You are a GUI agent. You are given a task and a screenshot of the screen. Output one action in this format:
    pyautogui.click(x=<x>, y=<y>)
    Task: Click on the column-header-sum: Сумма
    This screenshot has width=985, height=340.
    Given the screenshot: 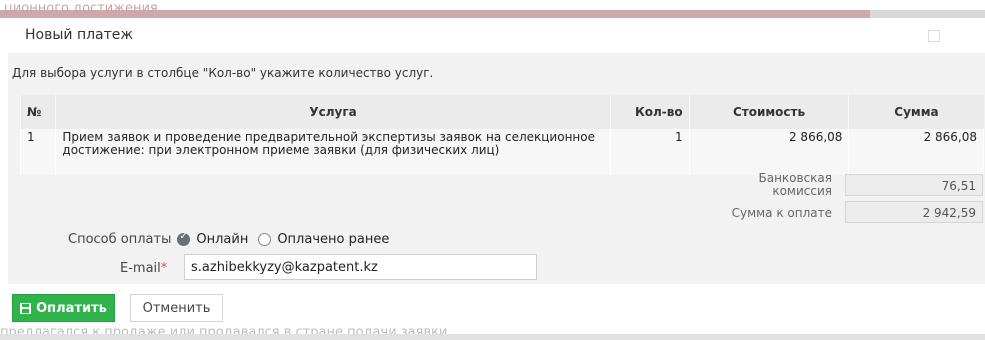 What is the action you would take?
    pyautogui.click(x=916, y=112)
    